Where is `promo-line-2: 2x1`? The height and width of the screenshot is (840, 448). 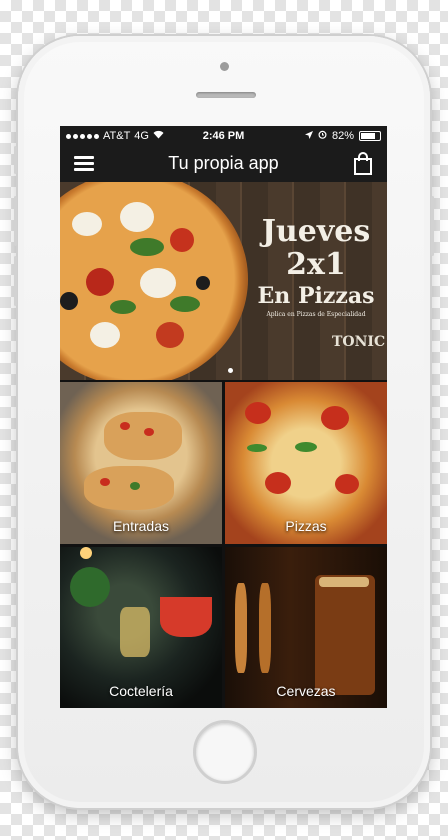 promo-line-2: 2x1 is located at coordinates (316, 264).